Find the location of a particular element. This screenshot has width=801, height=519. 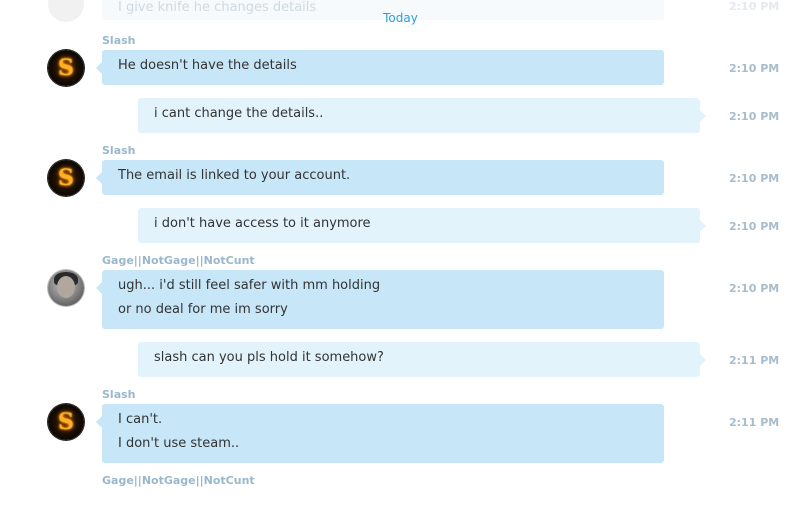

message-bubble: I can't. I don't use steam.. is located at coordinates (380, 433).